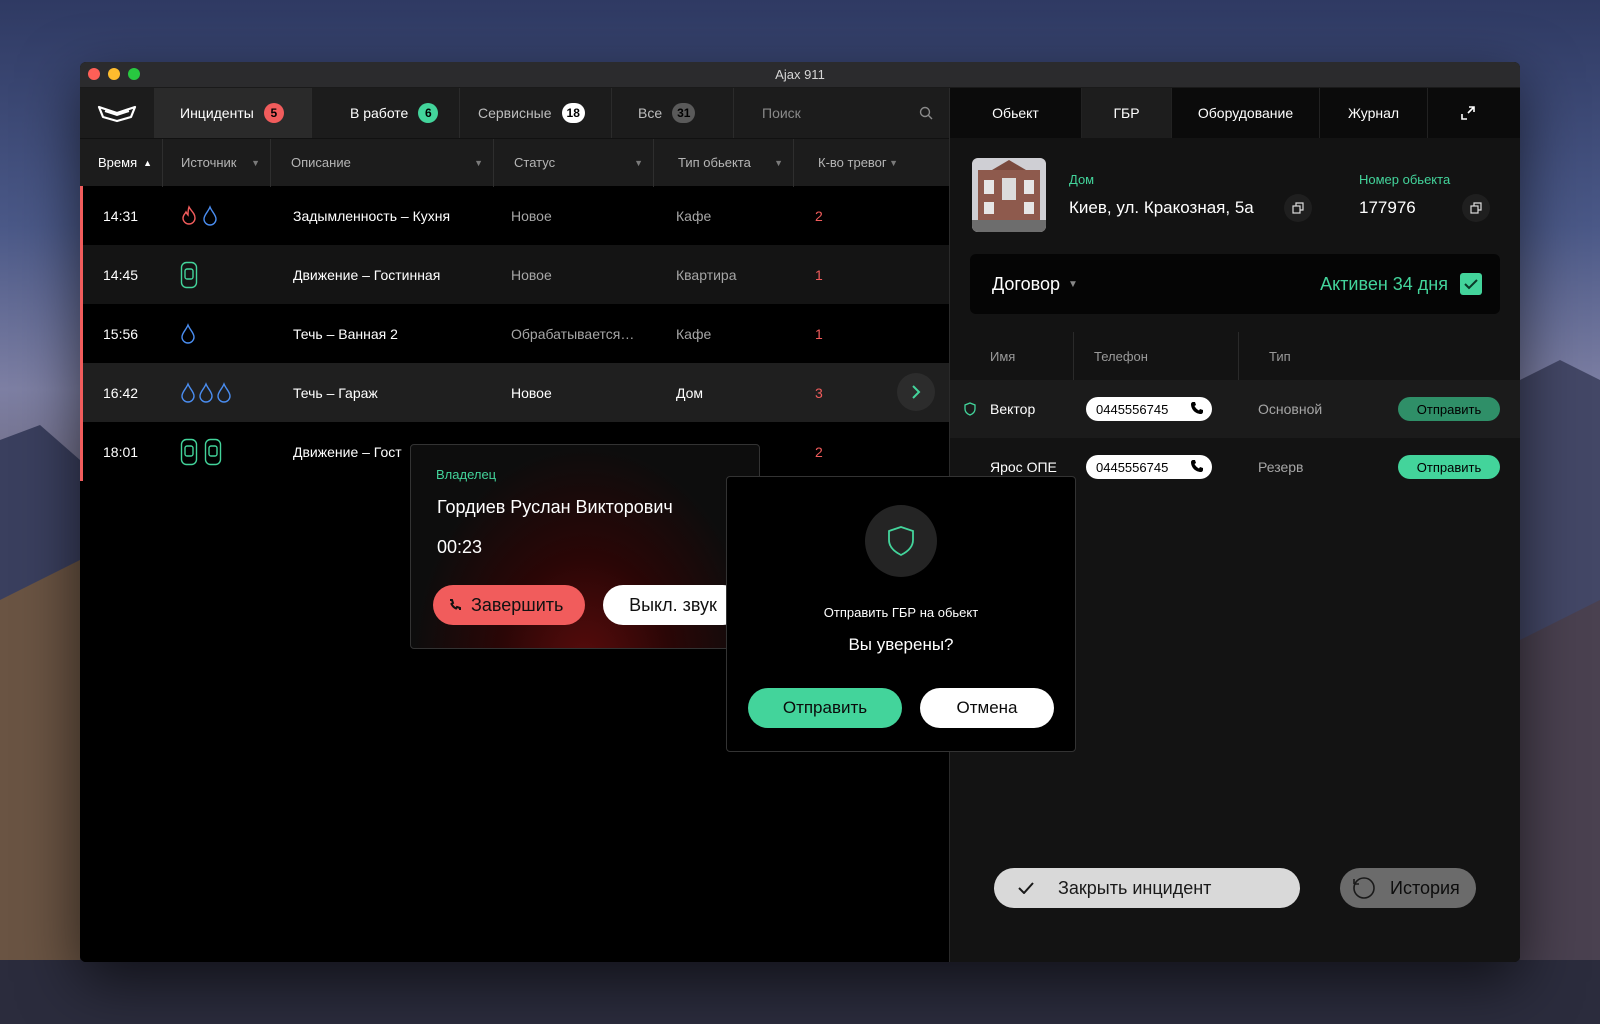  Describe the element at coordinates (466, 474) in the screenshot. I see `owner-label: Владелец` at that location.